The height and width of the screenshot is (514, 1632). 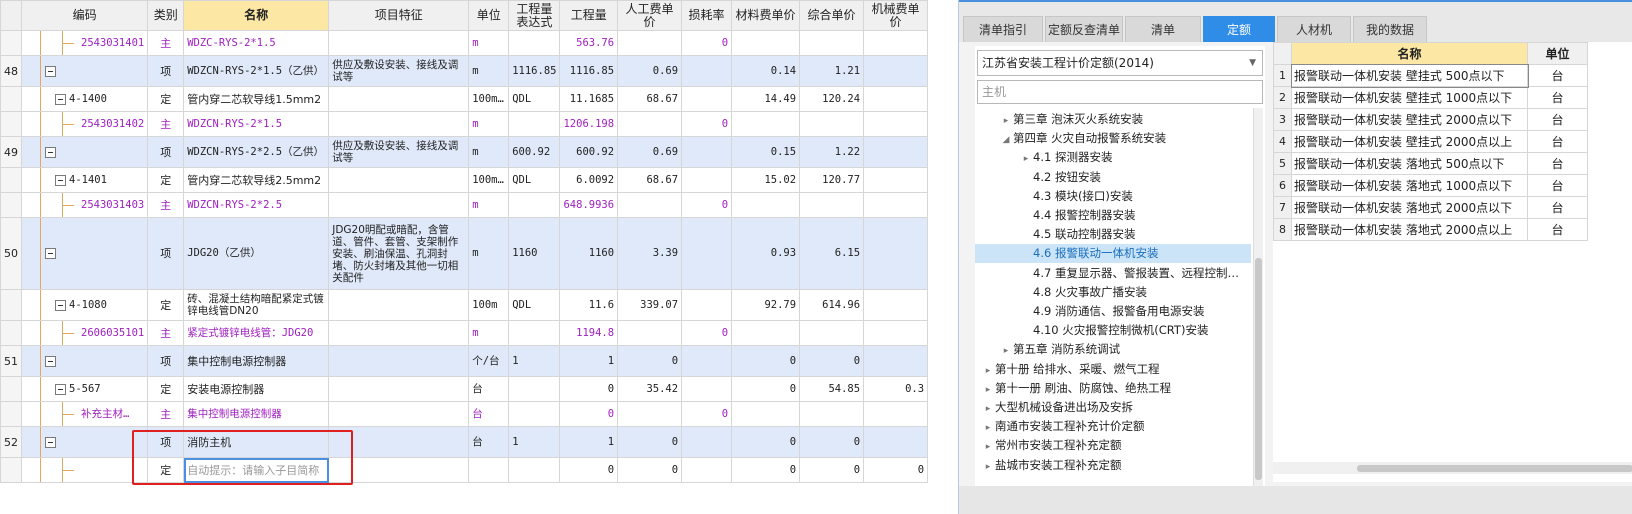 What do you see at coordinates (766, 253) in the screenshot?
I see `material-cell: 0.93` at bounding box center [766, 253].